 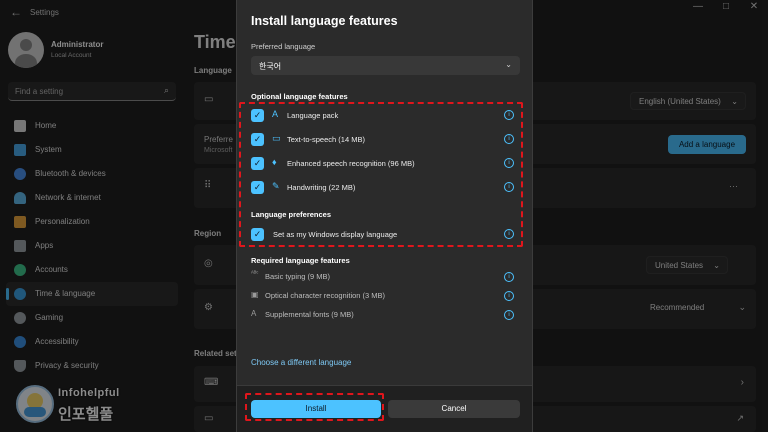 What do you see at coordinates (385, 65) in the screenshot?
I see `preferred-language-dropdown: 한국어 ⌄` at bounding box center [385, 65].